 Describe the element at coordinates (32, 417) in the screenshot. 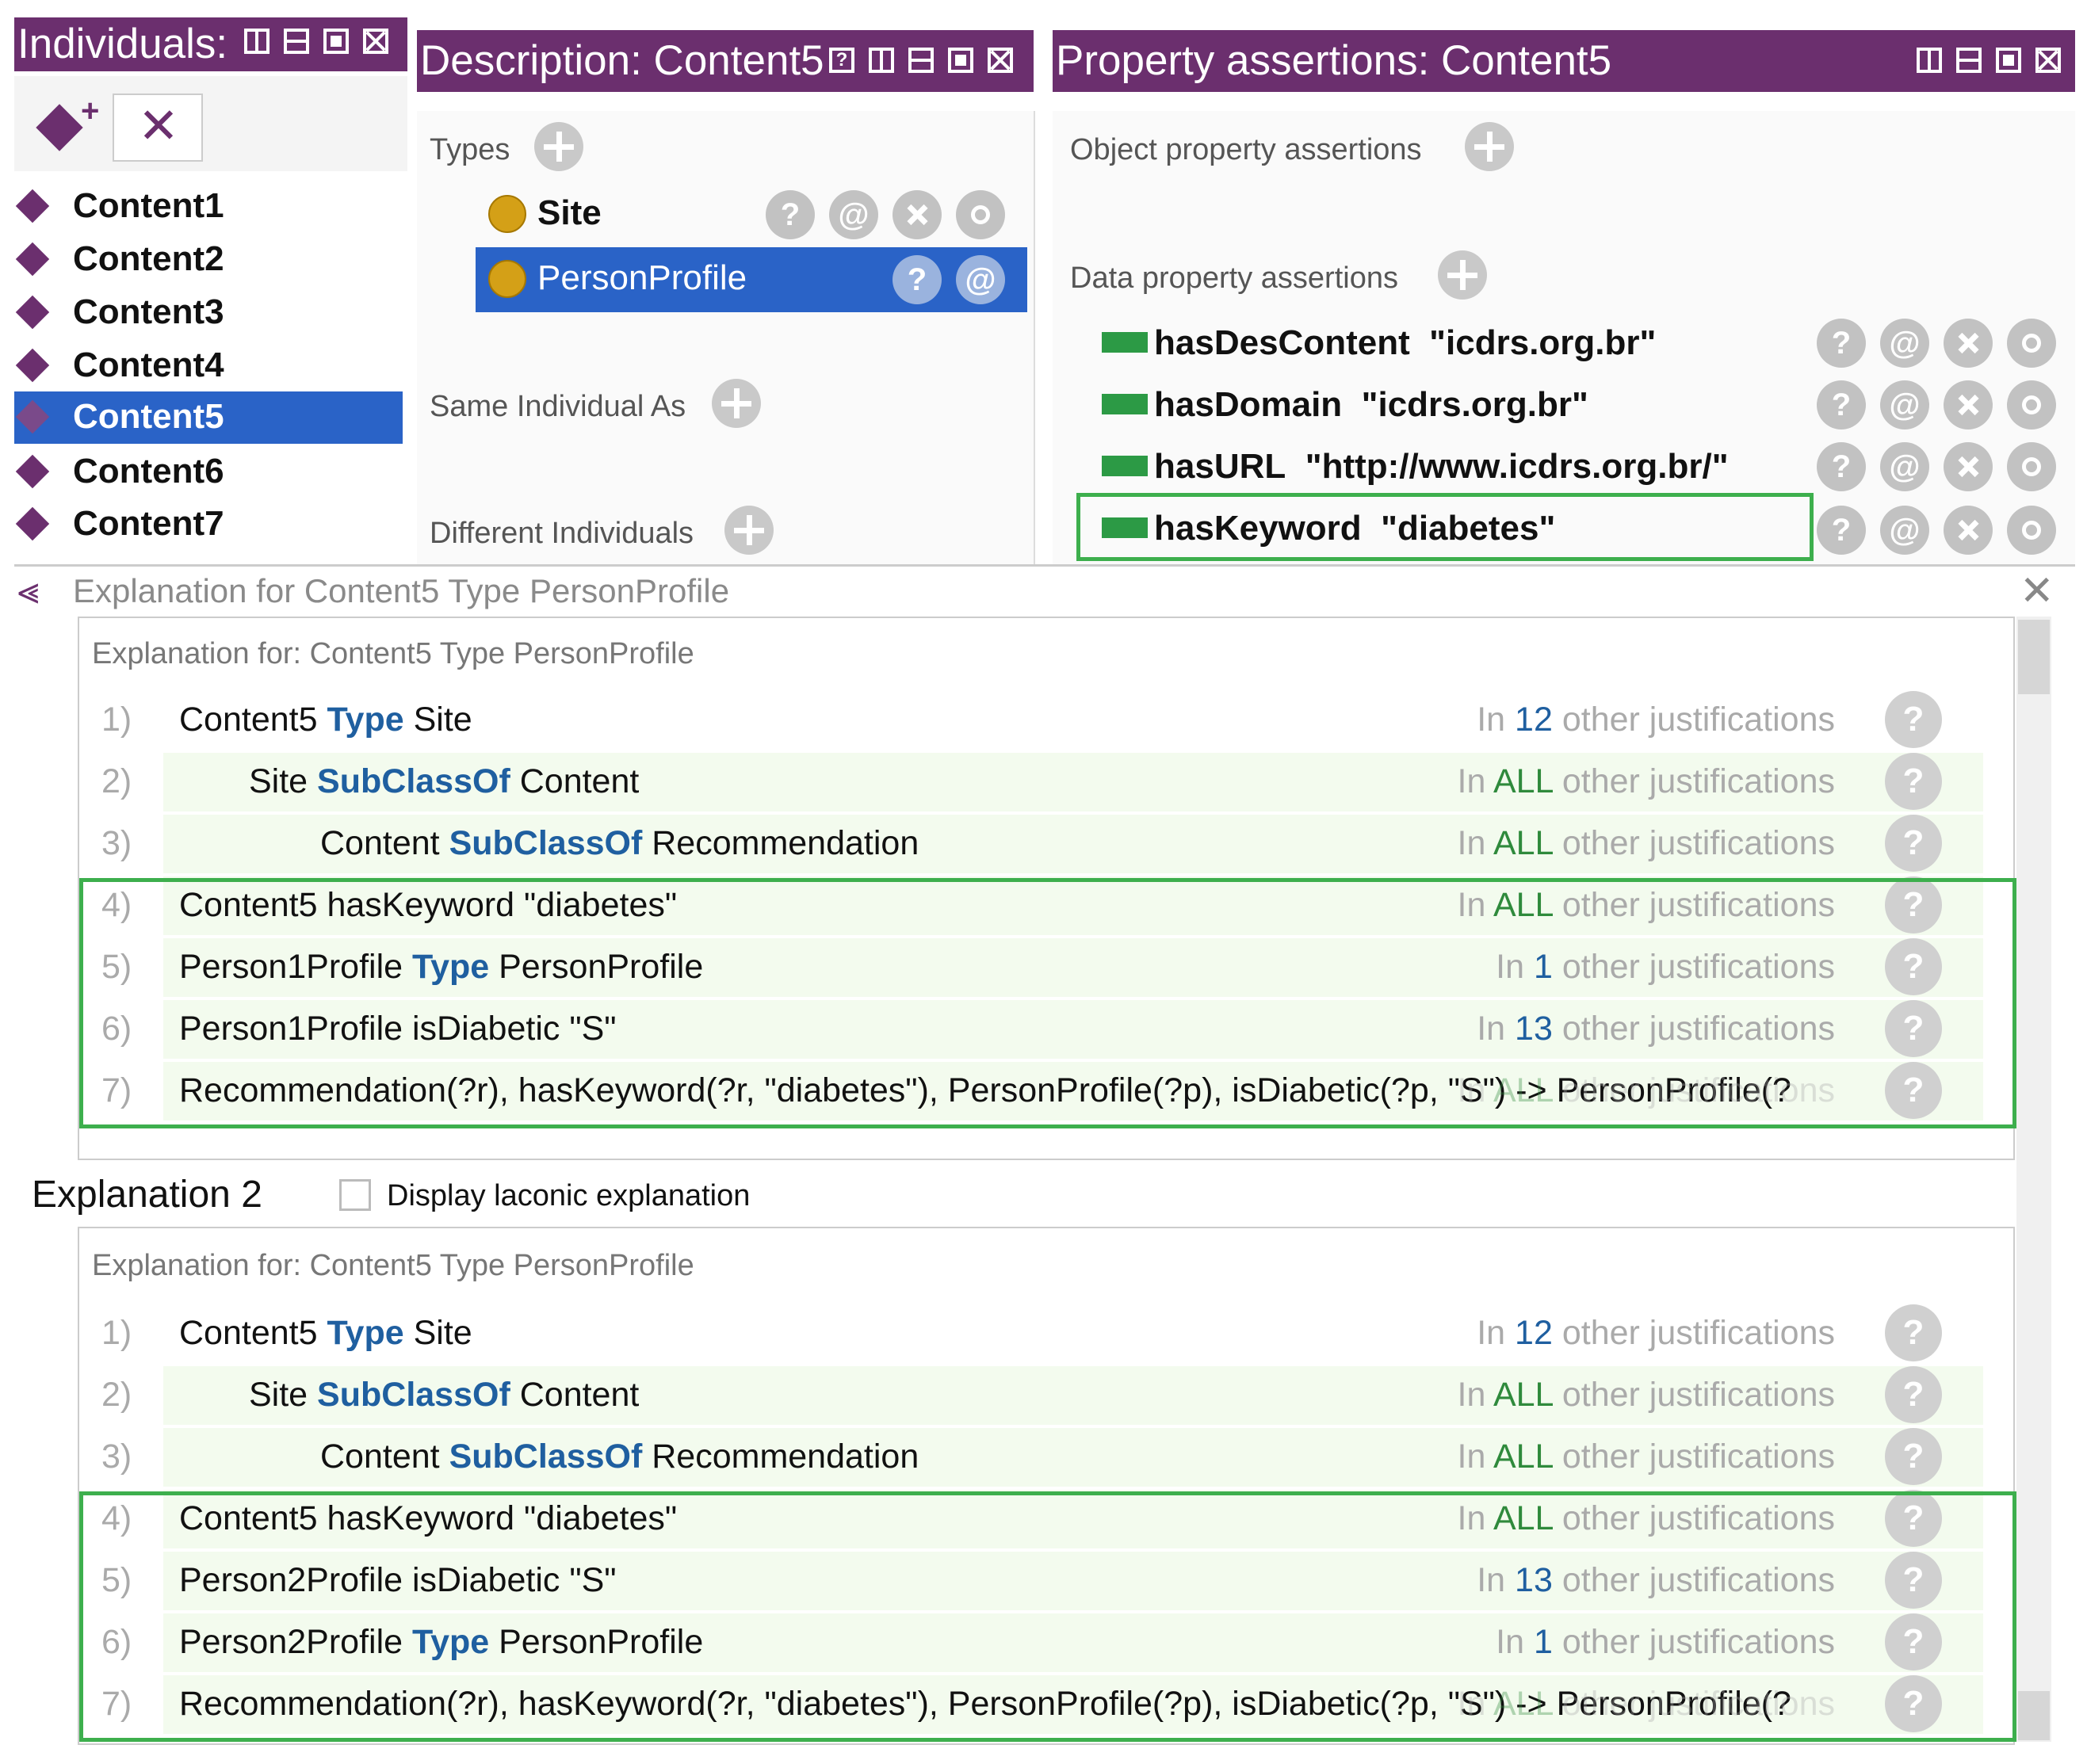

I see `individual-icon` at that location.